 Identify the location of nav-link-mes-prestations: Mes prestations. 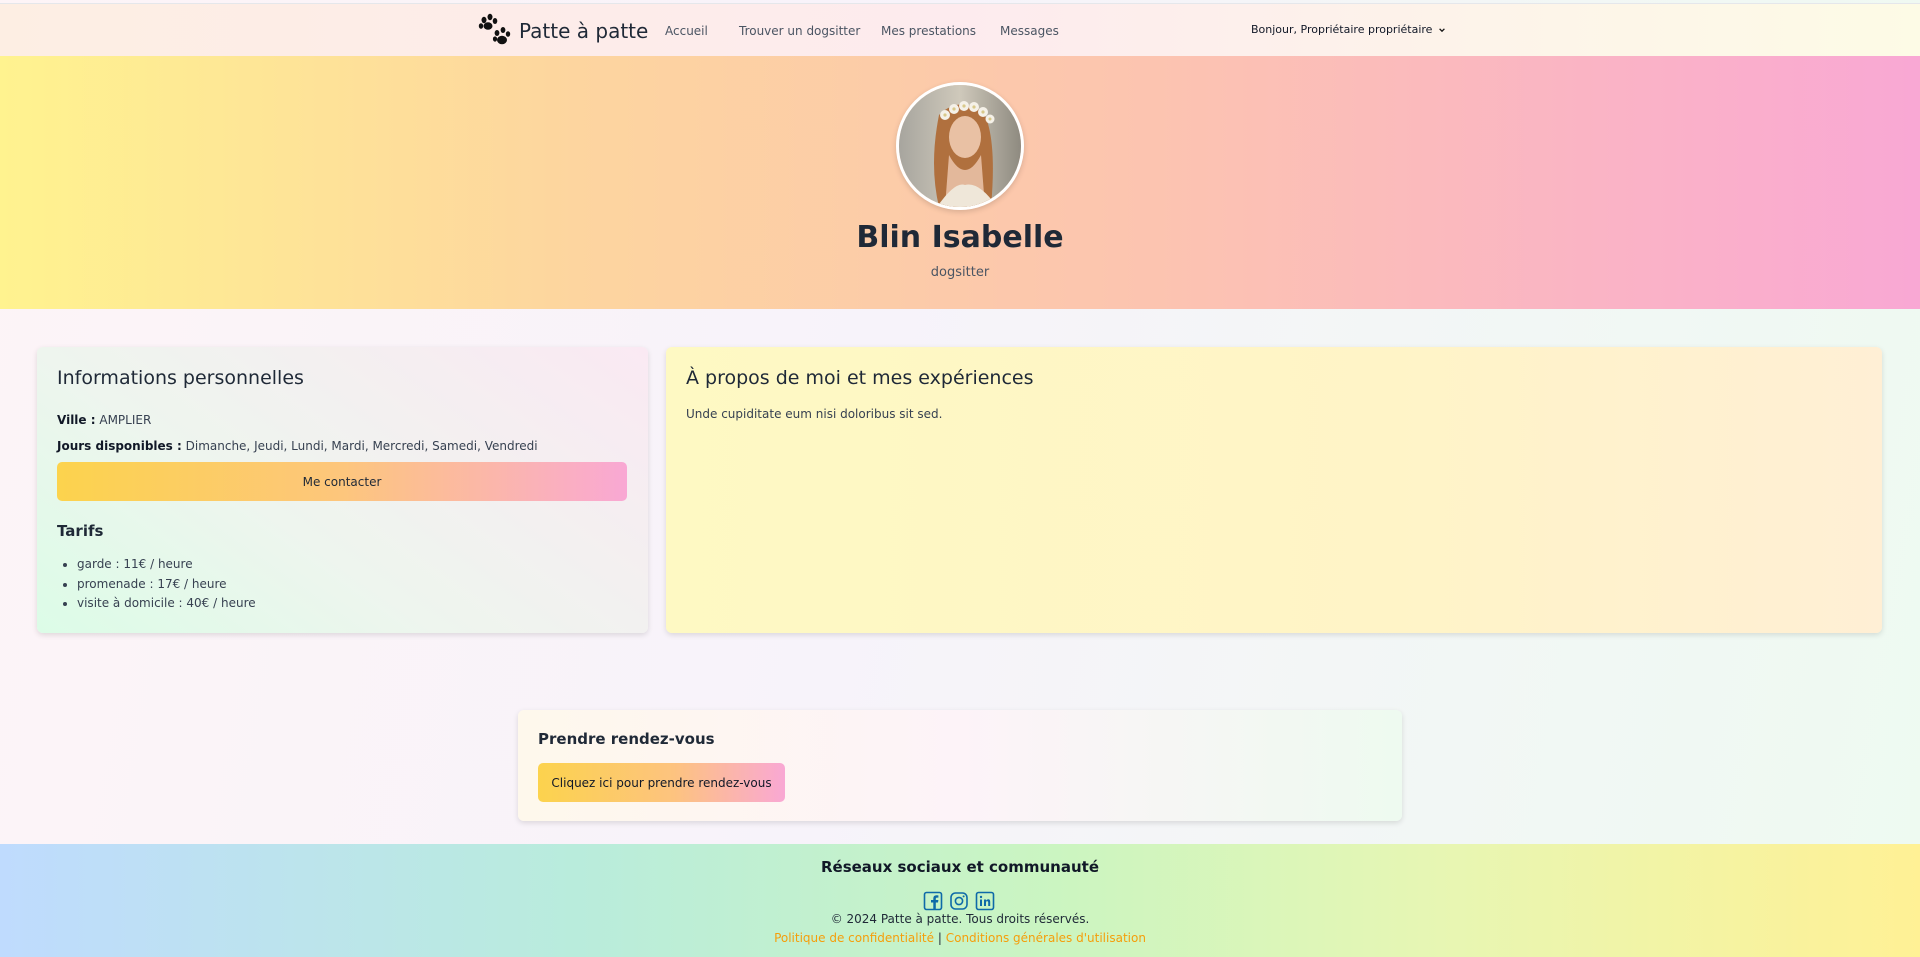
(928, 31).